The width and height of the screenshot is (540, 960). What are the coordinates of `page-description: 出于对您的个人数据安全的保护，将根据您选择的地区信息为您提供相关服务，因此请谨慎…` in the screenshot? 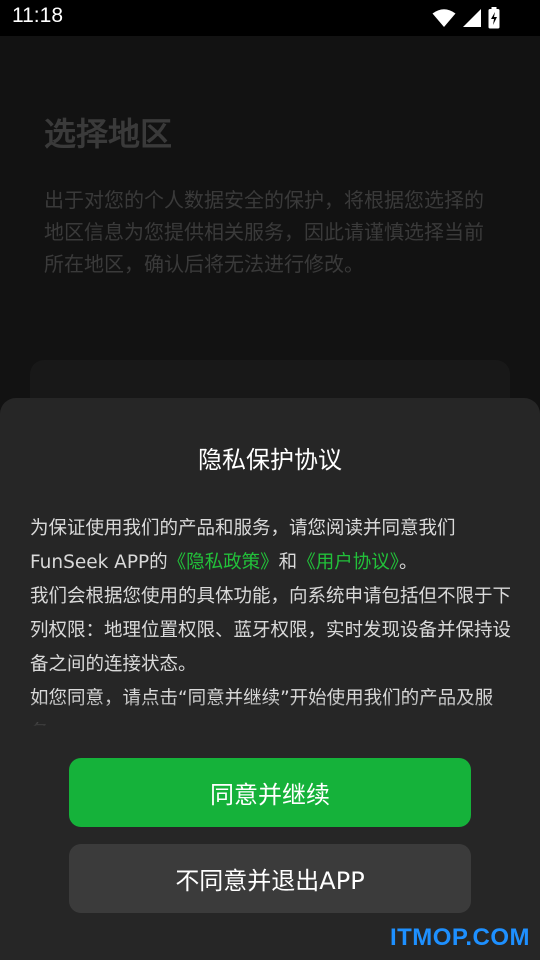 It's located at (264, 232).